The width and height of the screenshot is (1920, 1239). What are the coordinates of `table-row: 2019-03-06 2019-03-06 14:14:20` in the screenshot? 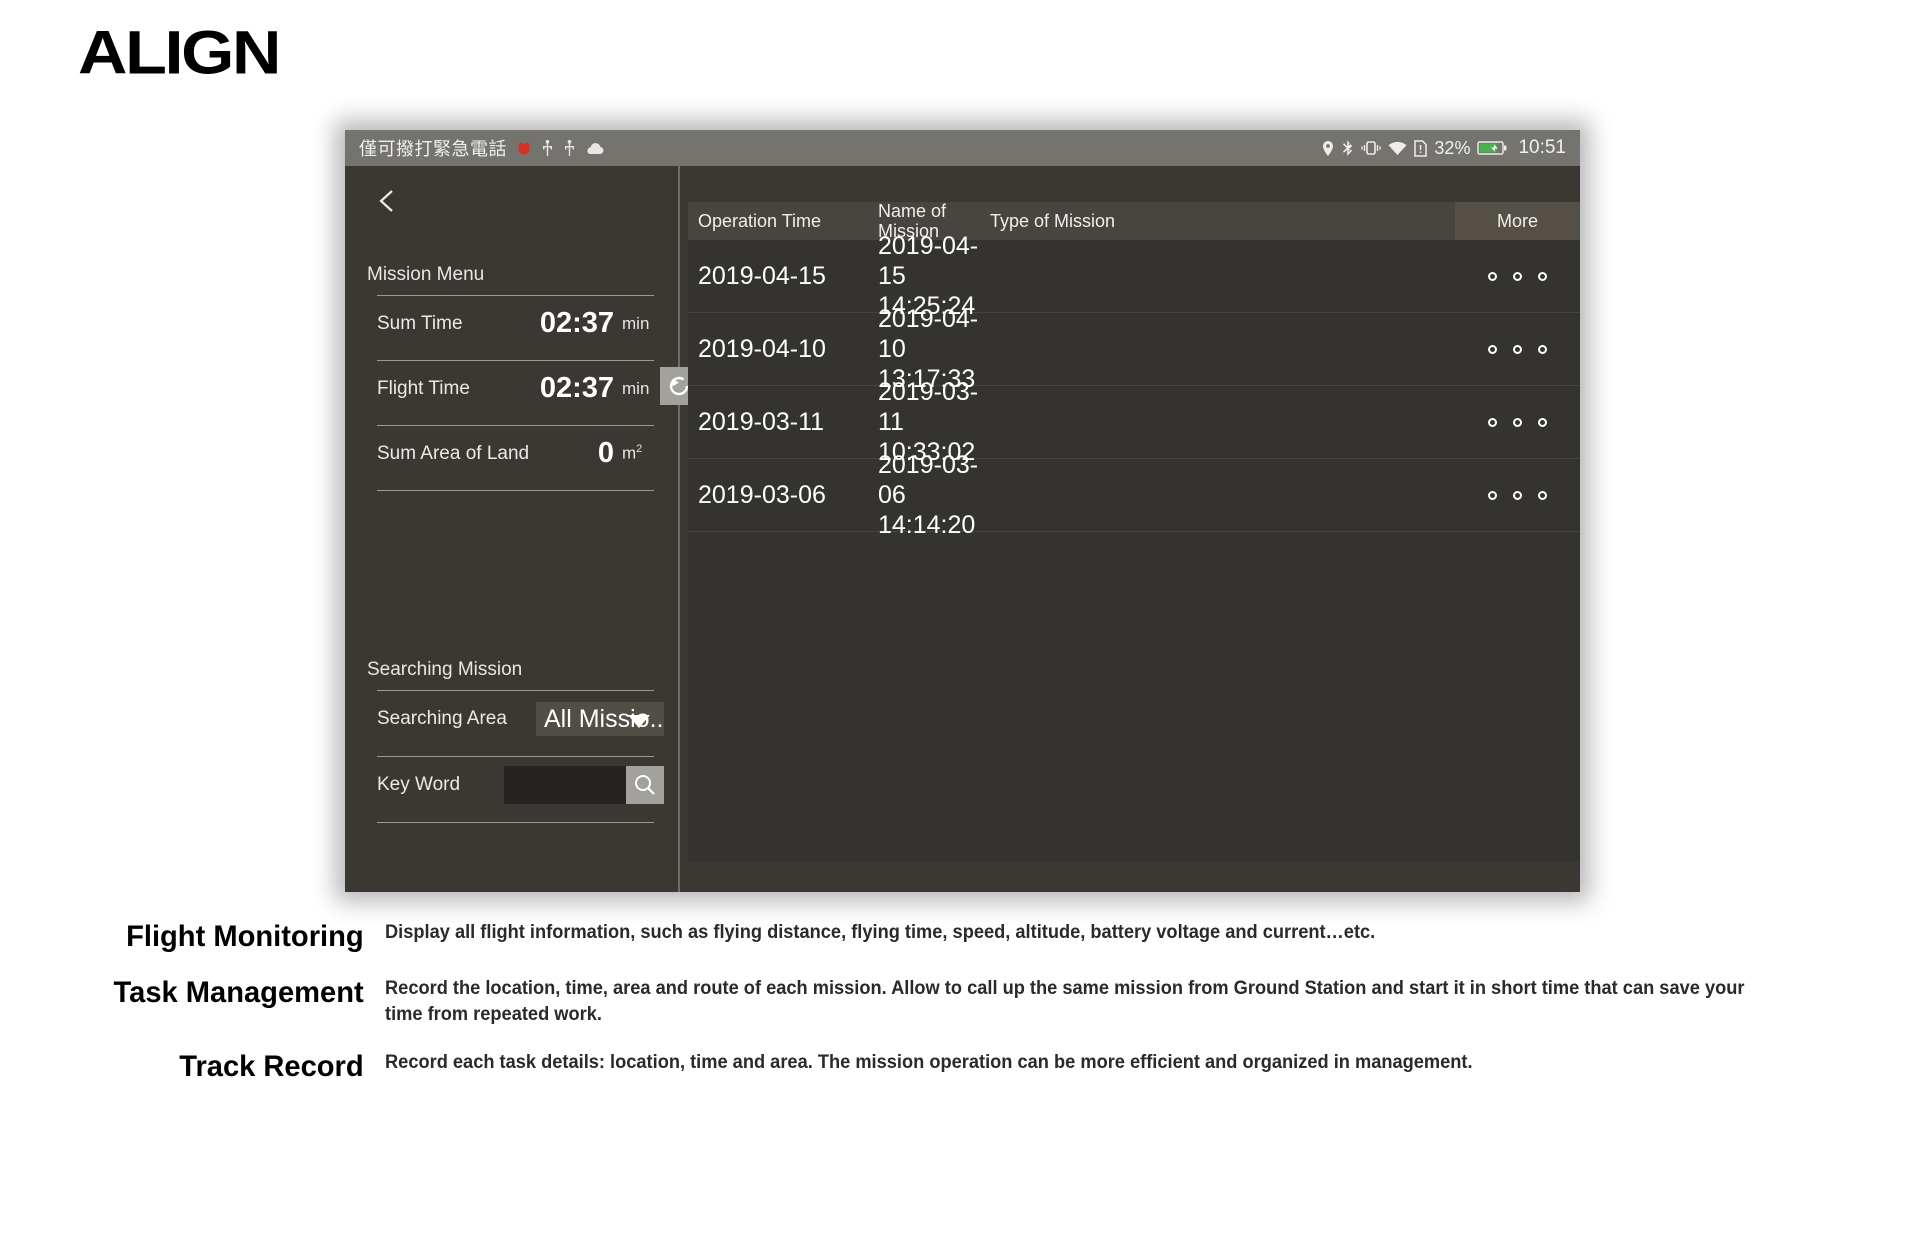 It's located at (1134, 495).